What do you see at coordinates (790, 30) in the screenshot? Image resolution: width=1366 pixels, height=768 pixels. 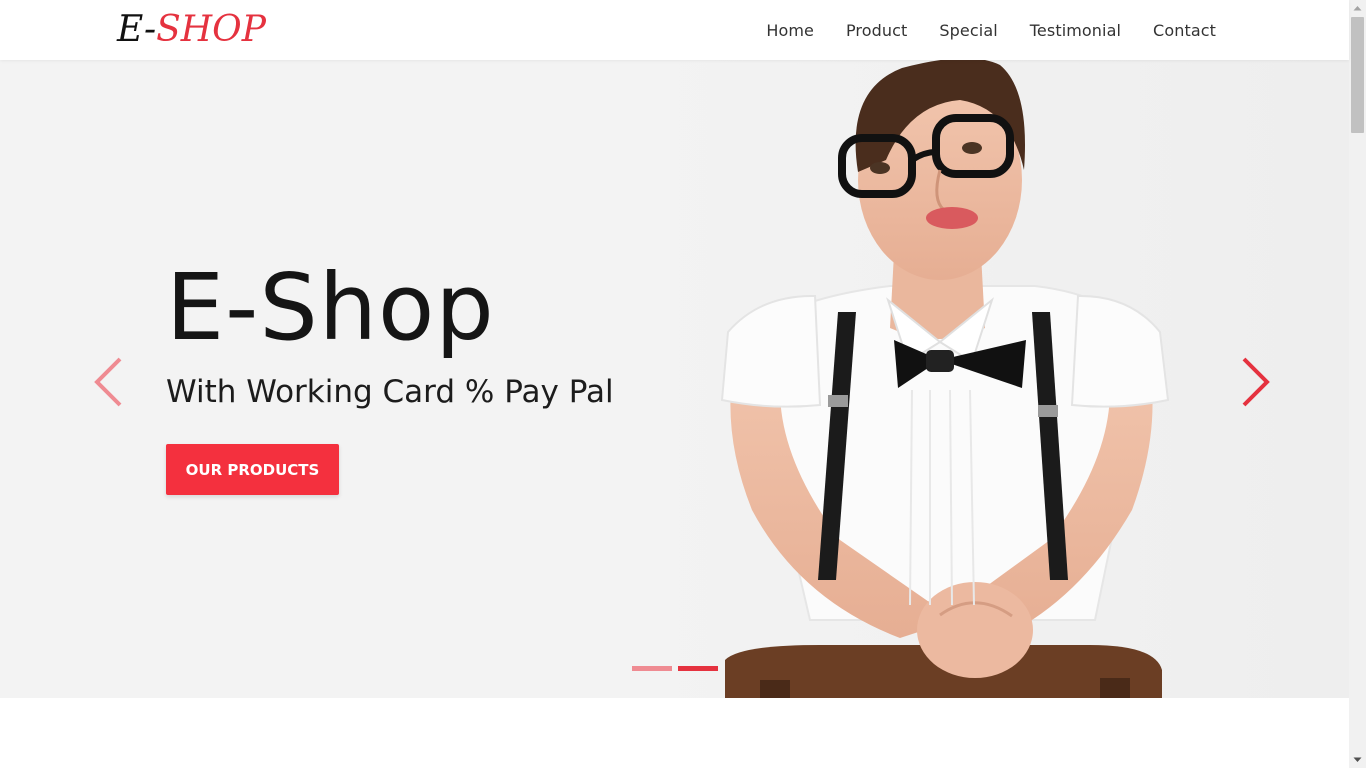 I see `nav-home: Home` at bounding box center [790, 30].